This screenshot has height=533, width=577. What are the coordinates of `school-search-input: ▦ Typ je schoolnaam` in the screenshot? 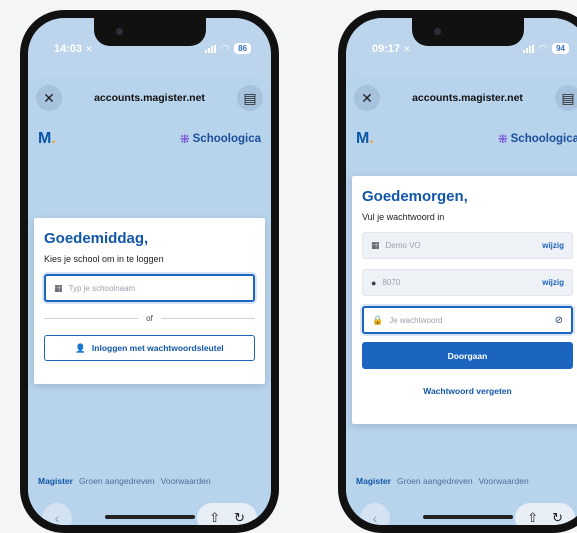 It's located at (149, 288).